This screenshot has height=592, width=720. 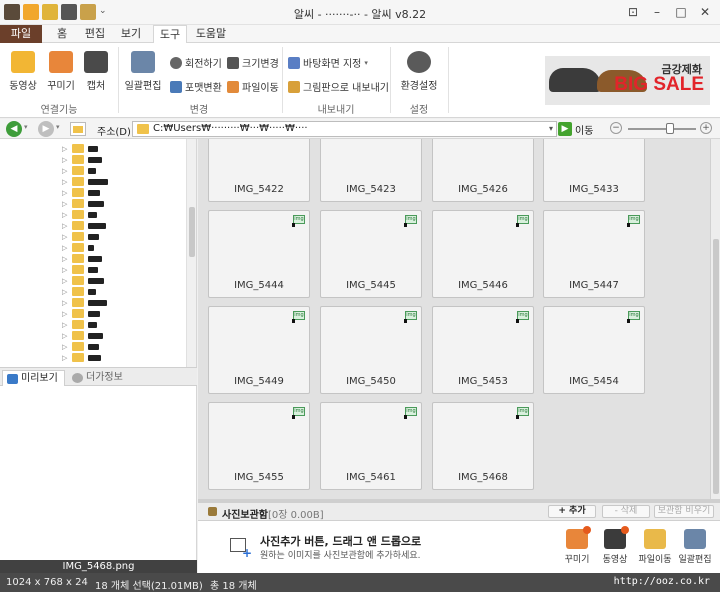 What do you see at coordinates (483, 446) in the screenshot?
I see `thumbnail-item: img IMG_5468` at bounding box center [483, 446].